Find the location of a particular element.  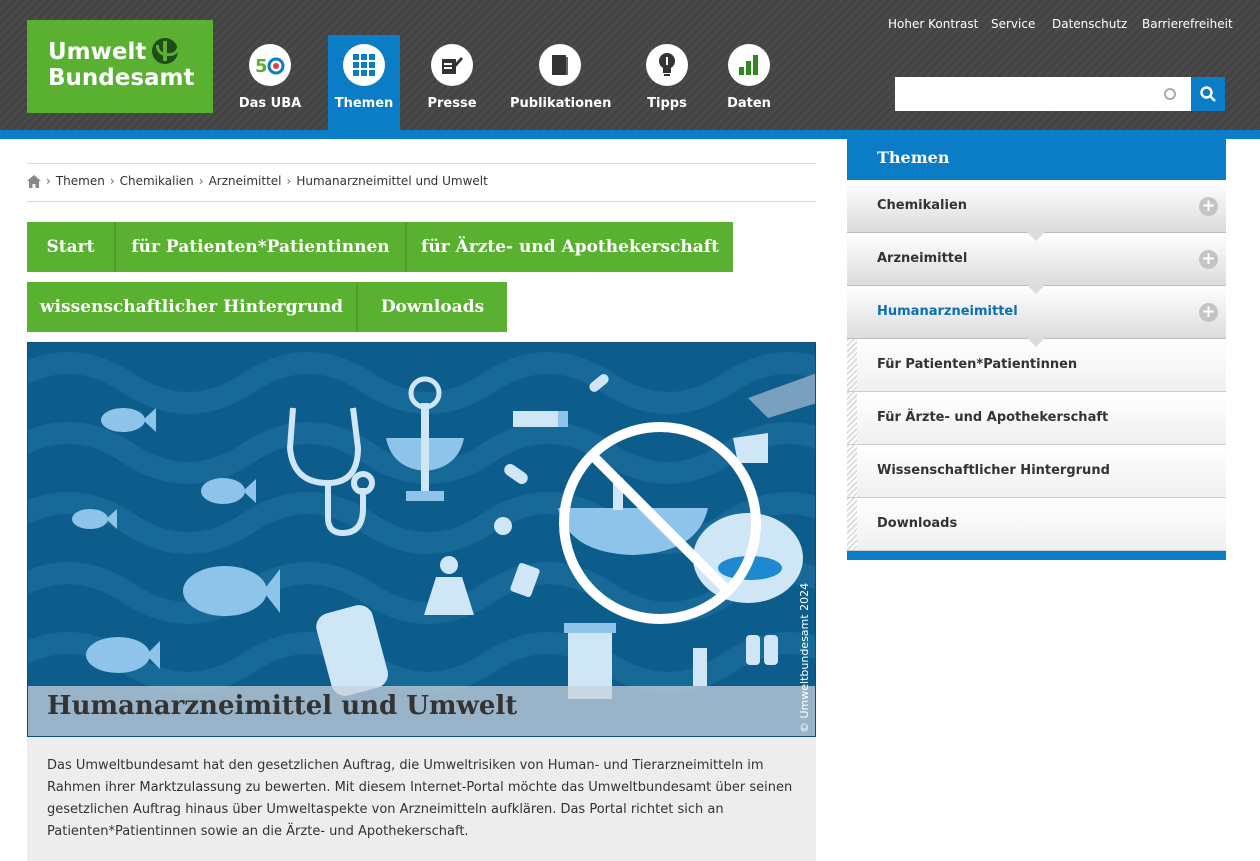

sidebar-subitem-aerzte: Für Ärzte- und Apothekerschaft is located at coordinates (1036, 418).